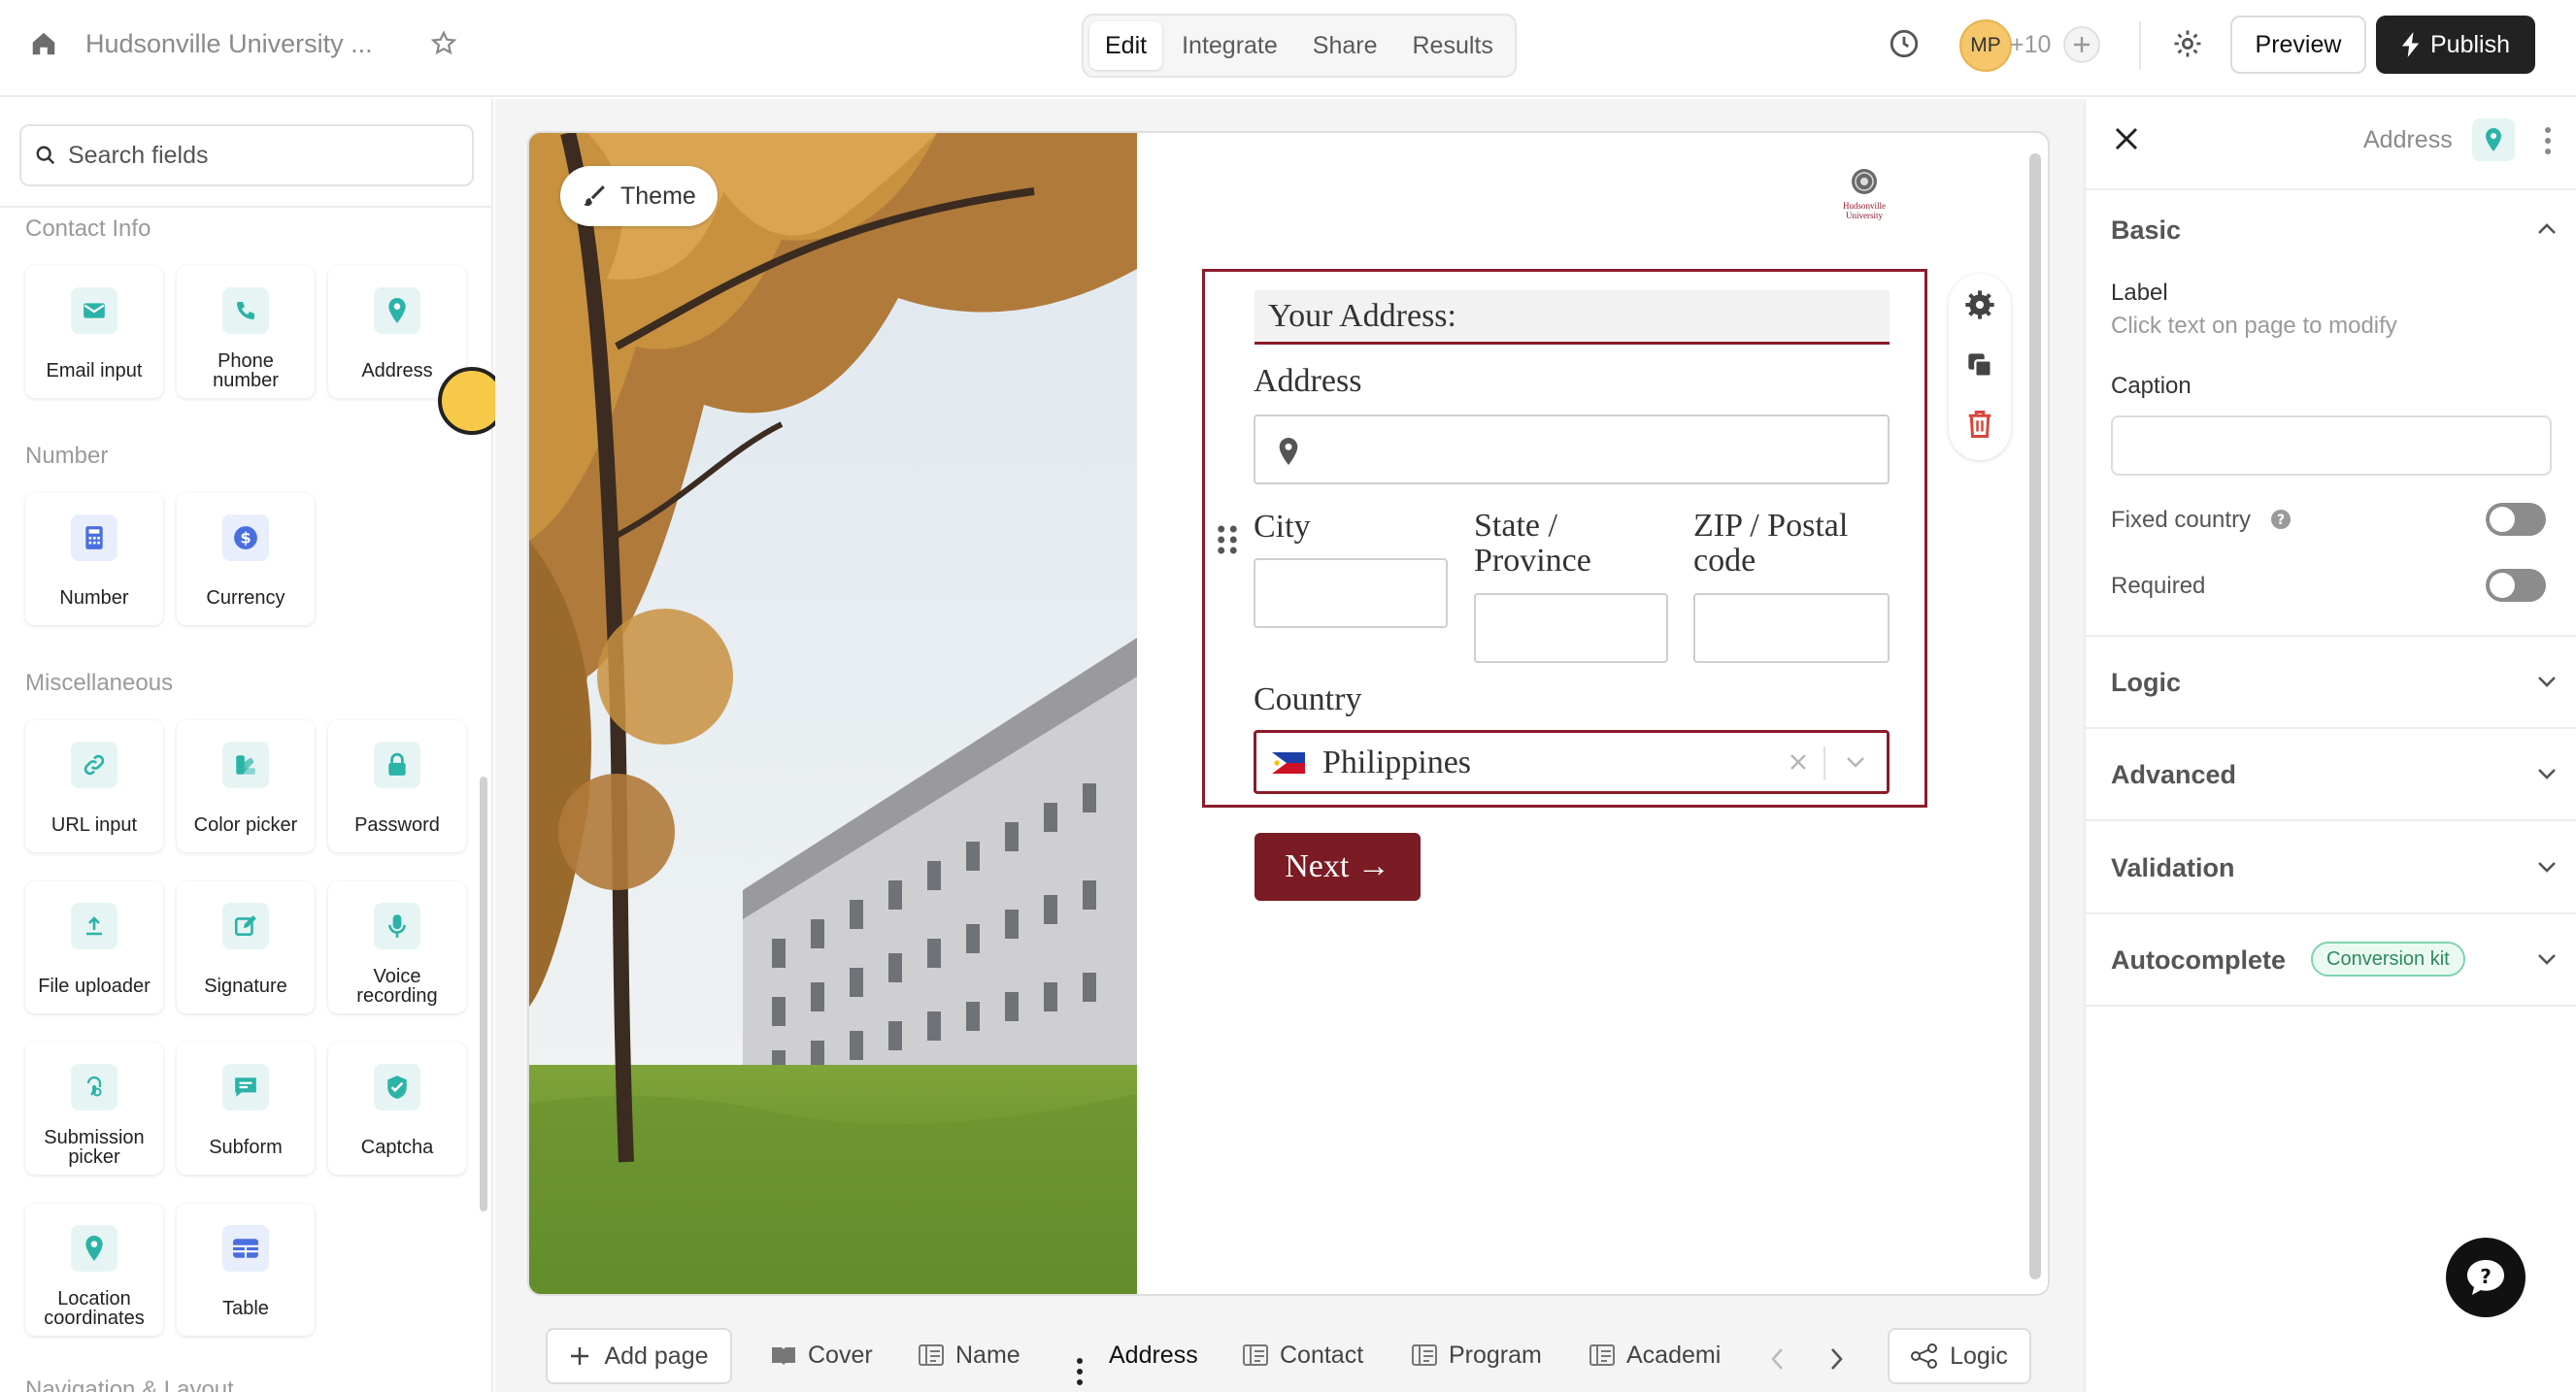 The image size is (2576, 1392). I want to click on theme-button: Theme, so click(639, 196).